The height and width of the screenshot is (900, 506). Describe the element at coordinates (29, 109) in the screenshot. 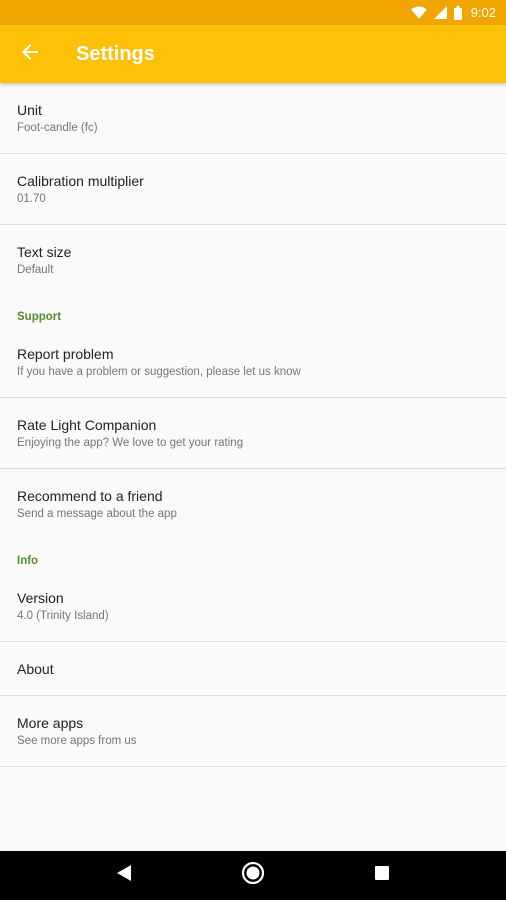

I see `pref-title: Unit` at that location.